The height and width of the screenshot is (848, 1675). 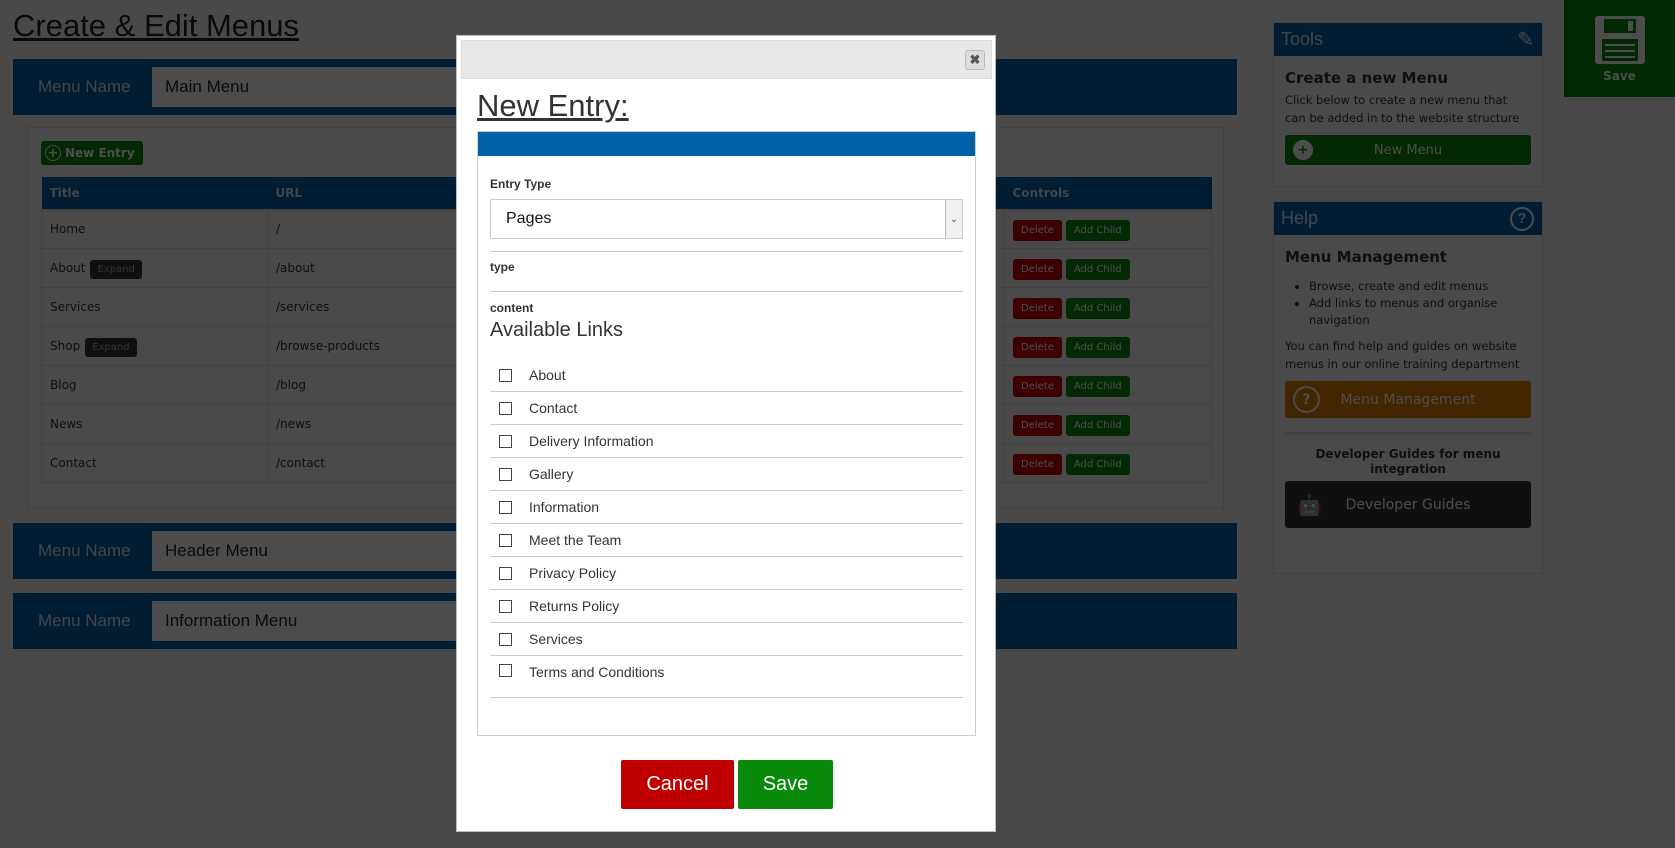 What do you see at coordinates (66, 423) in the screenshot?
I see `entry-title: News` at bounding box center [66, 423].